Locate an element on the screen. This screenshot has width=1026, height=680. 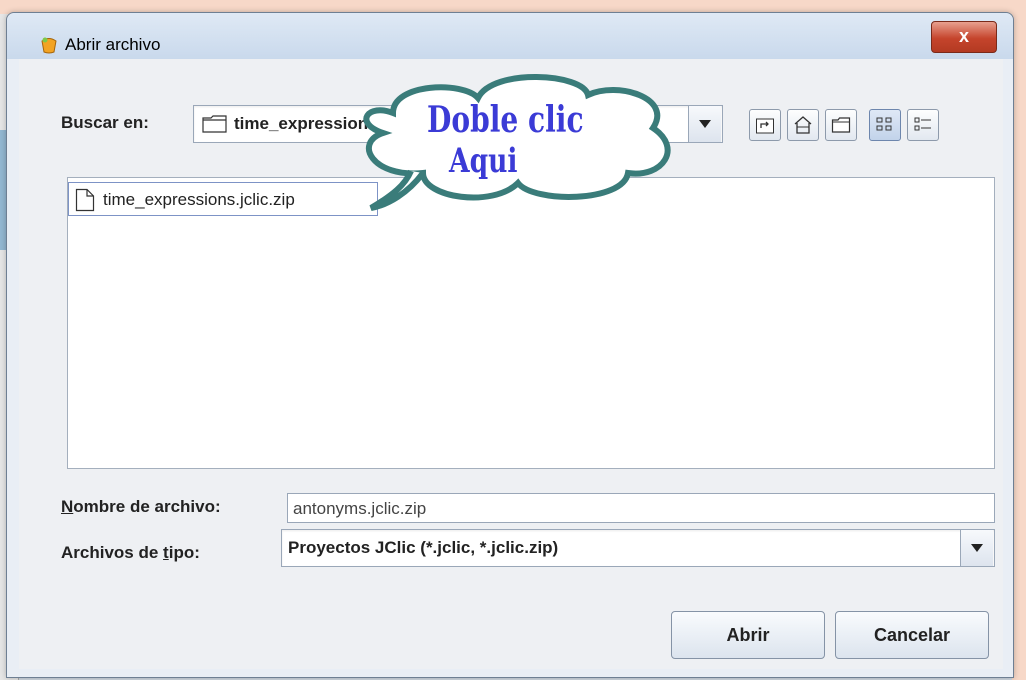
home-icon is located at coordinates (803, 125).